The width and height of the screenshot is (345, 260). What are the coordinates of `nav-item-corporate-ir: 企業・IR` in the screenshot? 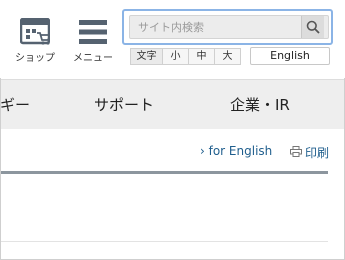 It's located at (260, 104).